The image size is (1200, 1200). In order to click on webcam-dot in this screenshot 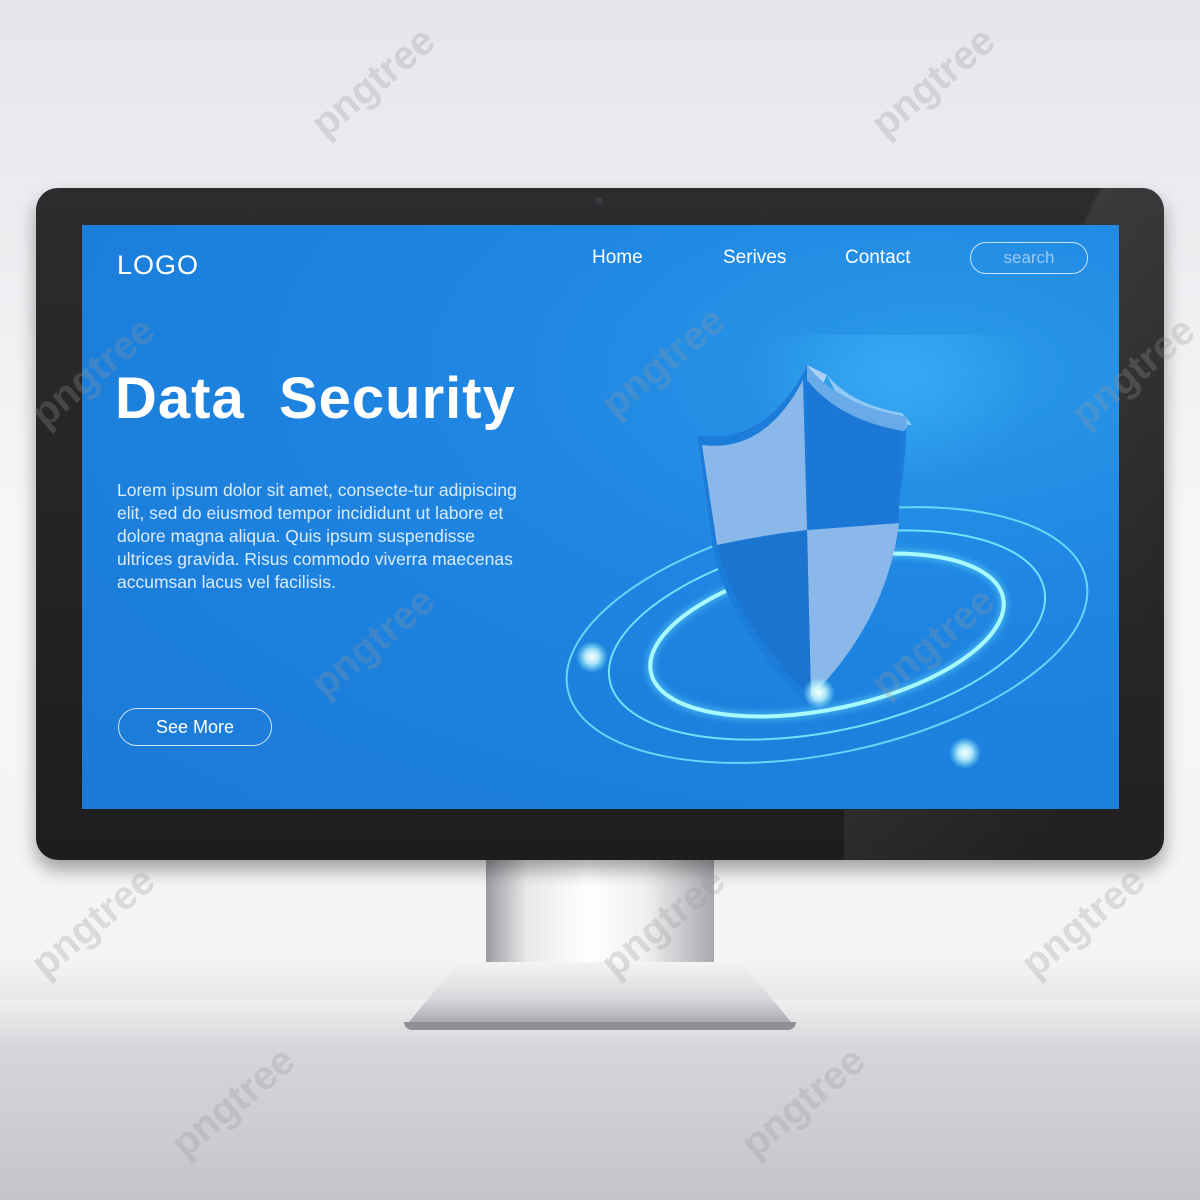, I will do `click(599, 201)`.